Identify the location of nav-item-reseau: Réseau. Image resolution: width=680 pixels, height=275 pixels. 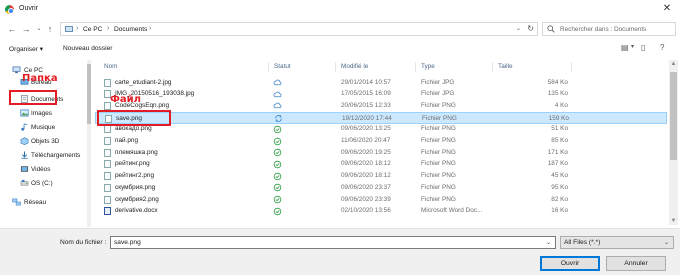
(45, 202).